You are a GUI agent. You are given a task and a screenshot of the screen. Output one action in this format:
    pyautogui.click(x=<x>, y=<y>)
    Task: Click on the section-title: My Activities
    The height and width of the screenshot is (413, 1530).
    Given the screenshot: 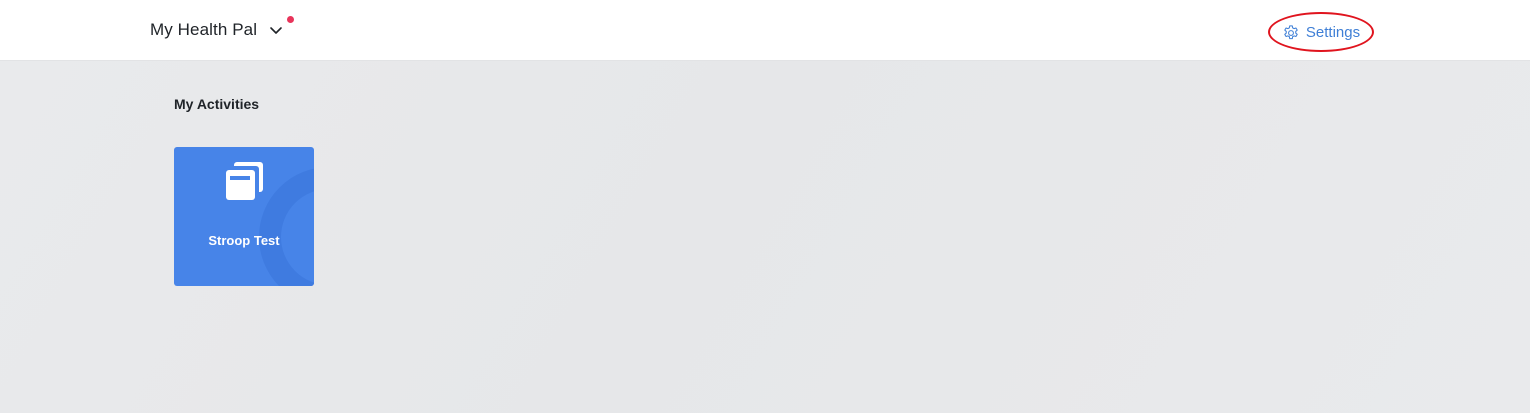 What is the action you would take?
    pyautogui.click(x=217, y=104)
    